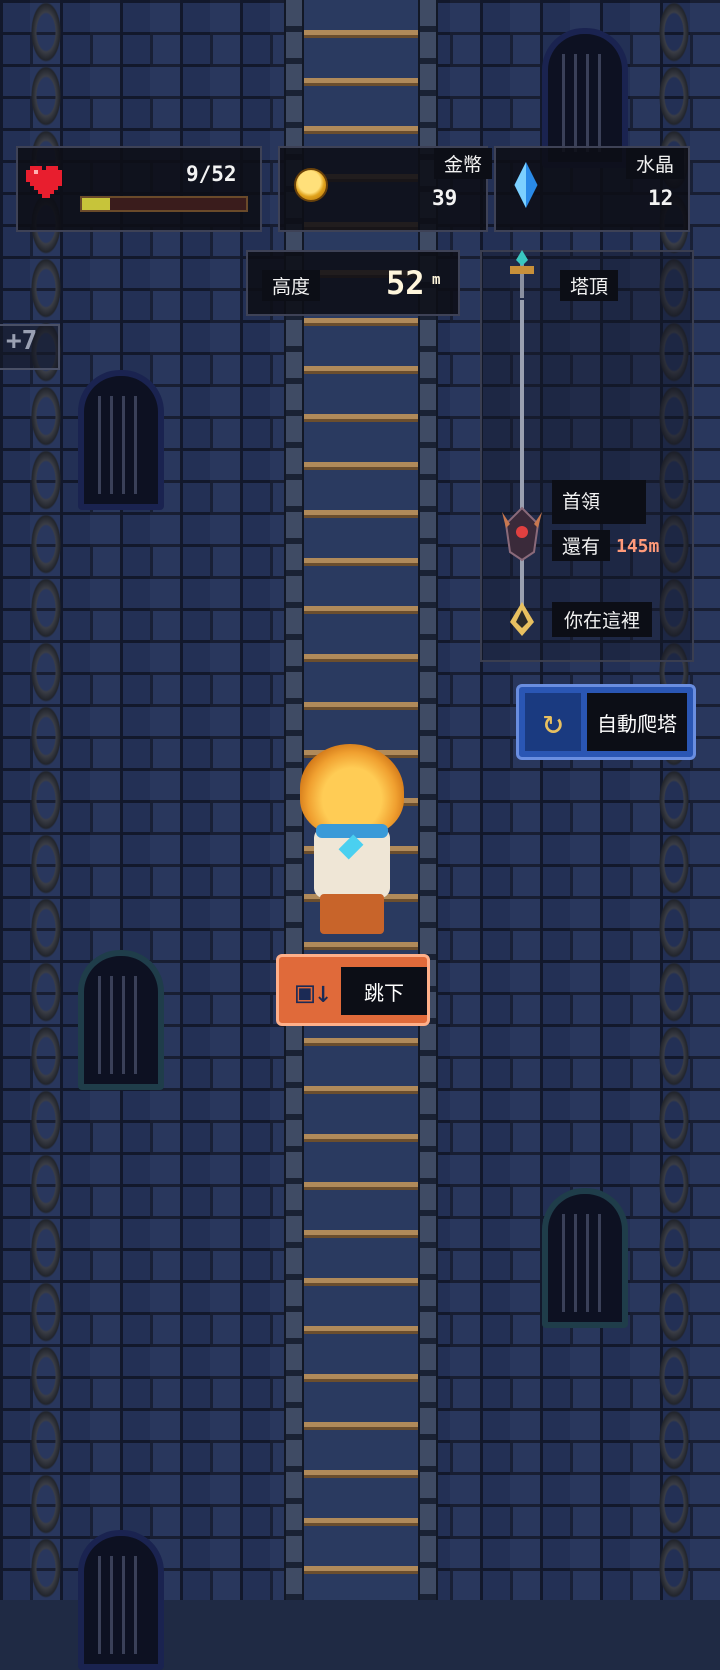 The width and height of the screenshot is (720, 1670). What do you see at coordinates (589, 285) in the screenshot?
I see `tower-top-label: 塔頂` at bounding box center [589, 285].